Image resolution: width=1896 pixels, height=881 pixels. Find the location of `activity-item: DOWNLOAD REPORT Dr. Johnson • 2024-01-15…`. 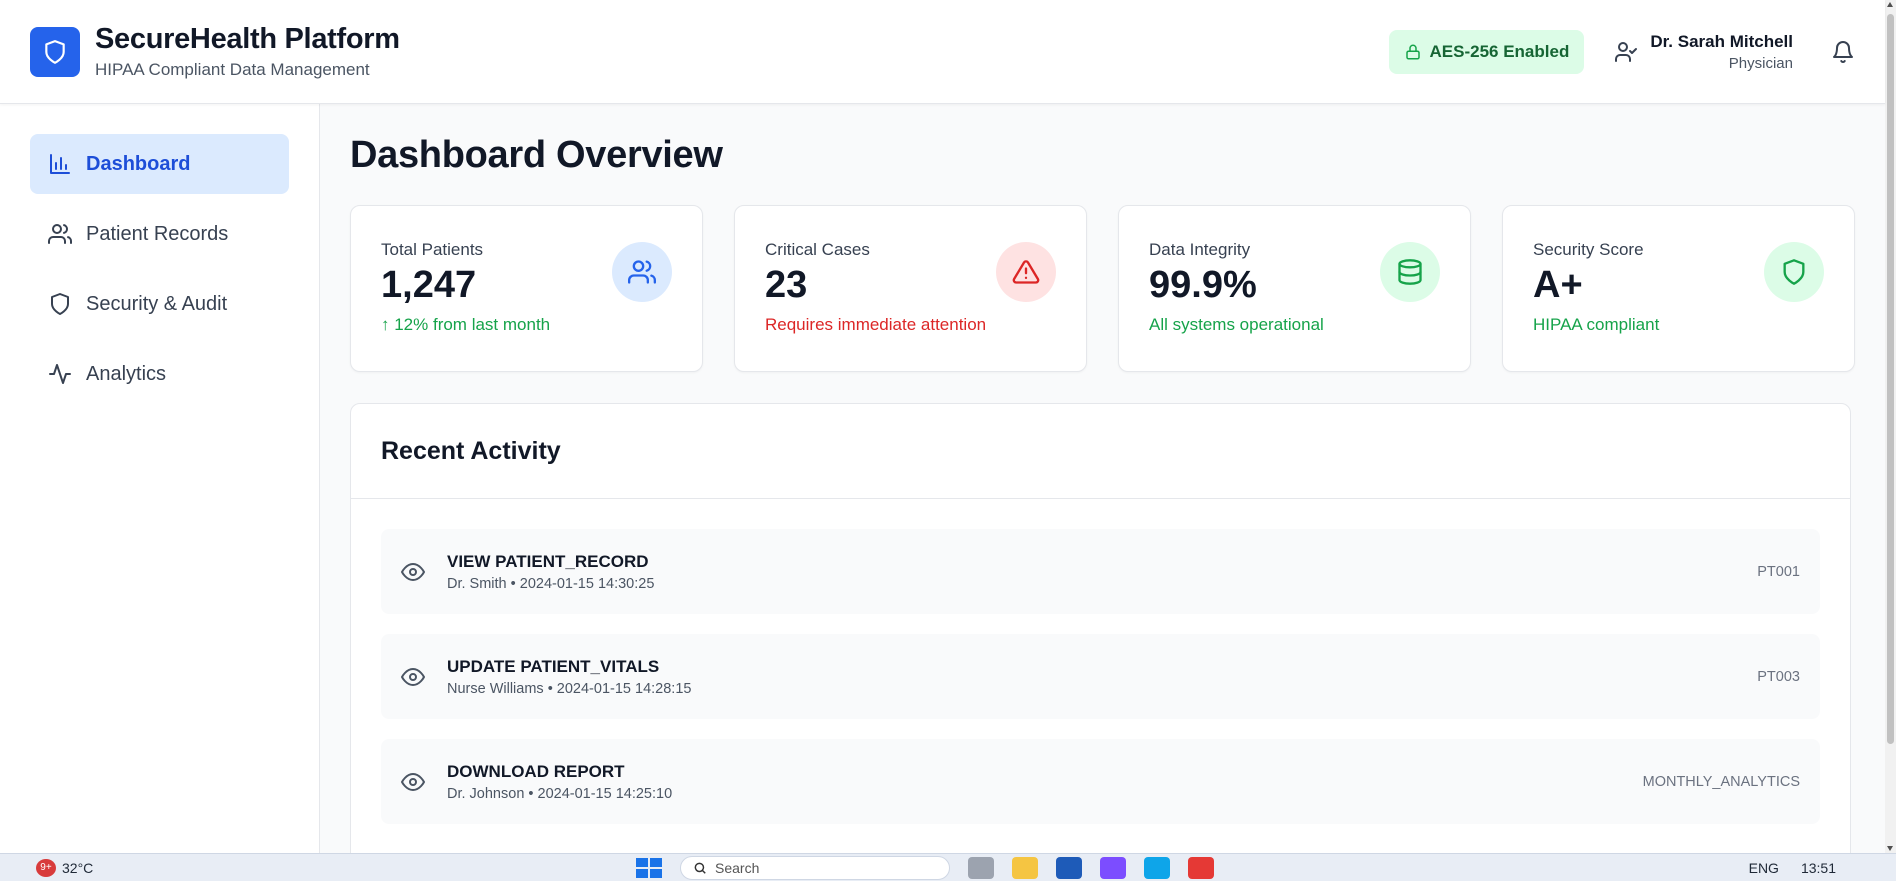

activity-item: DOWNLOAD REPORT Dr. Johnson • 2024-01-15… is located at coordinates (1100, 781).